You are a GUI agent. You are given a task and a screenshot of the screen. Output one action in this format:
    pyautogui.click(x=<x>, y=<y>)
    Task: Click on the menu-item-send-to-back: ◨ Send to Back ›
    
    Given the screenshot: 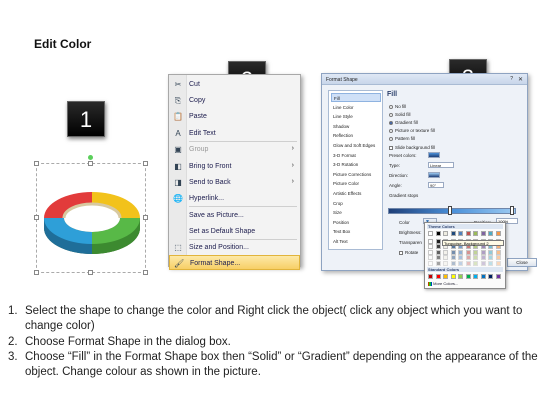 What is the action you would take?
    pyautogui.click(x=234, y=182)
    